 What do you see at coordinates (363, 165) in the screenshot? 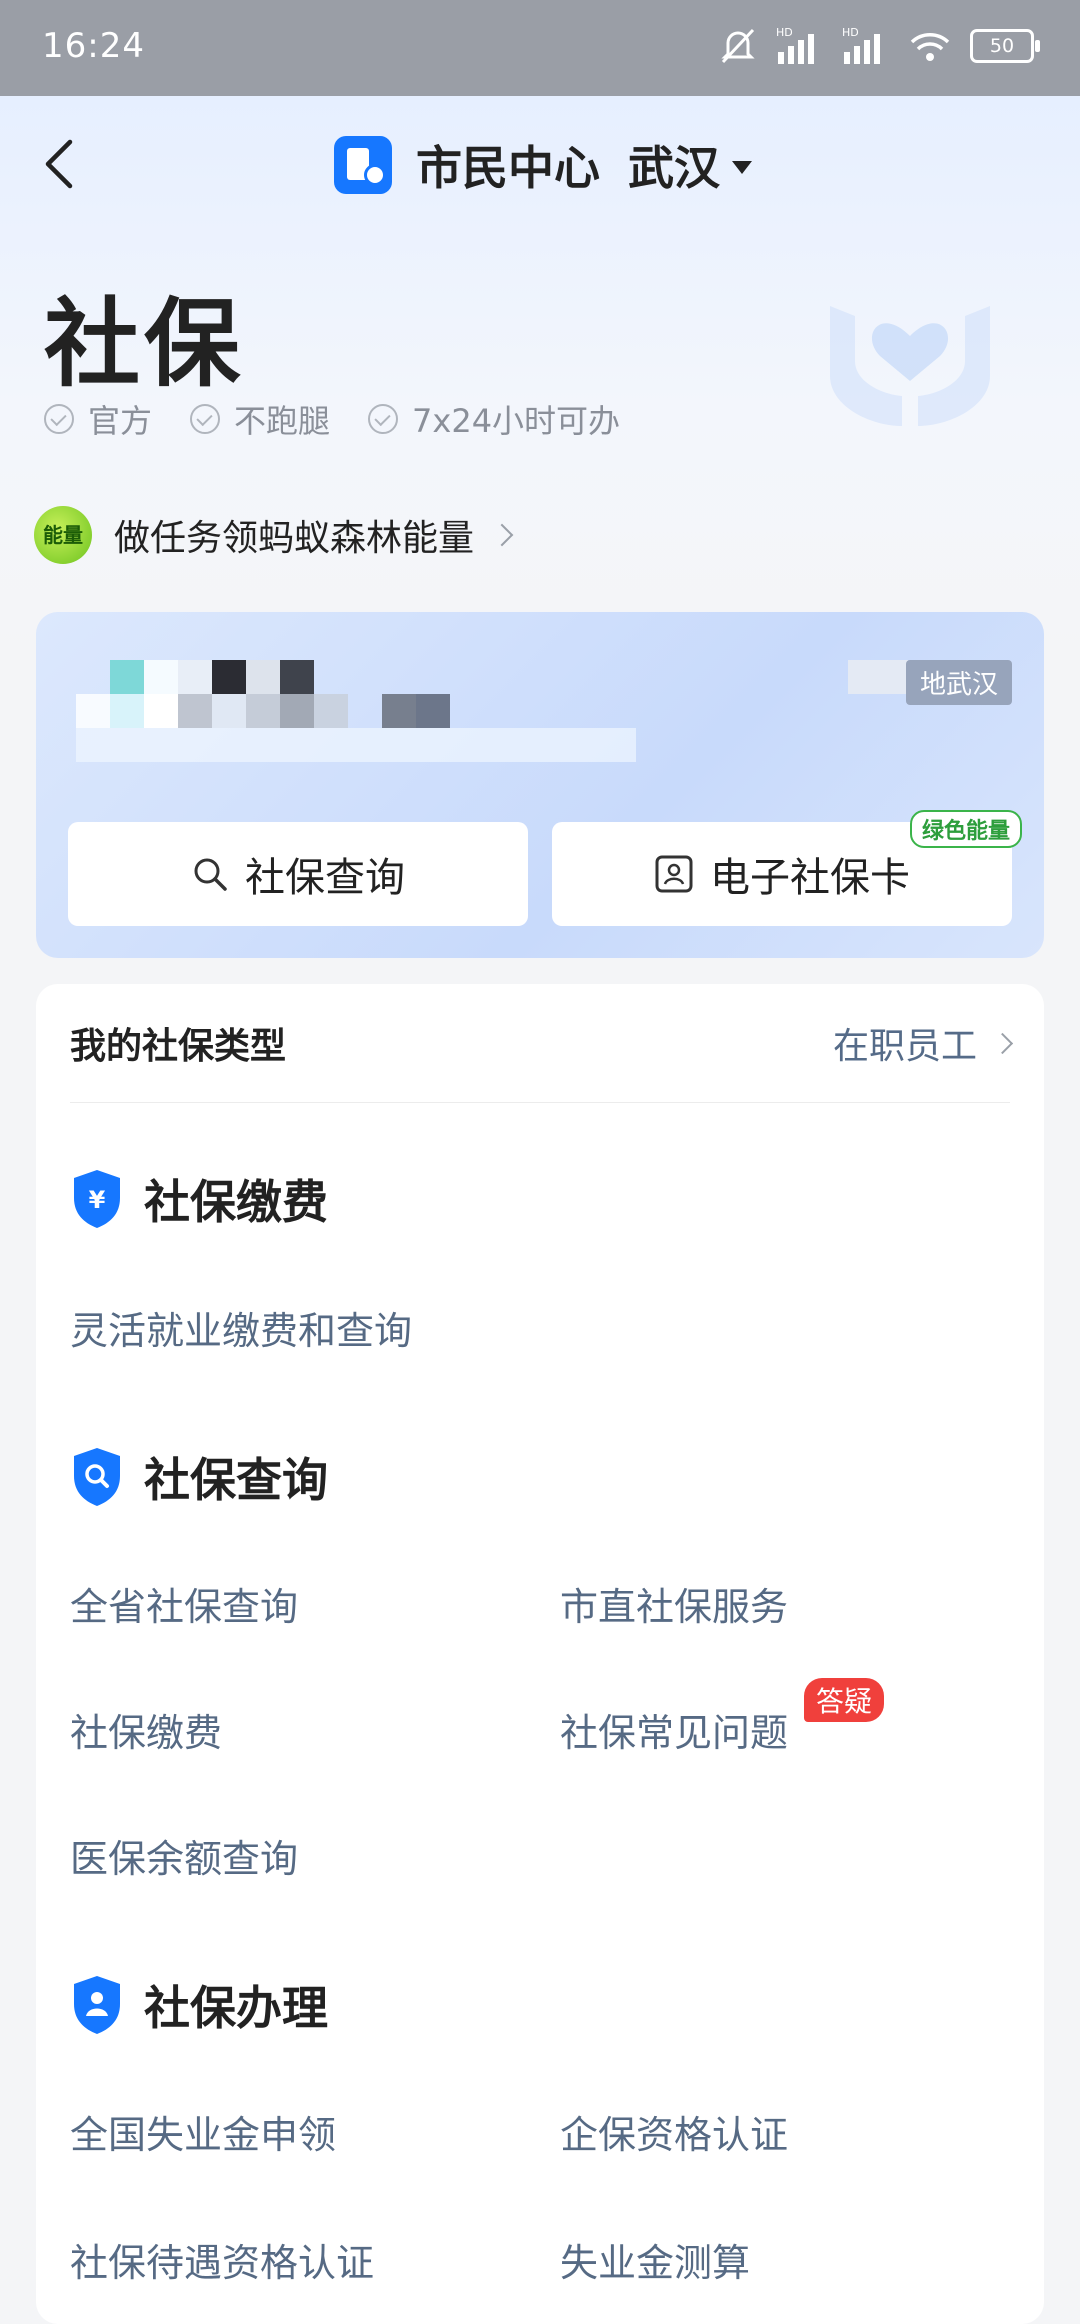
I see `citizen-center-logo` at bounding box center [363, 165].